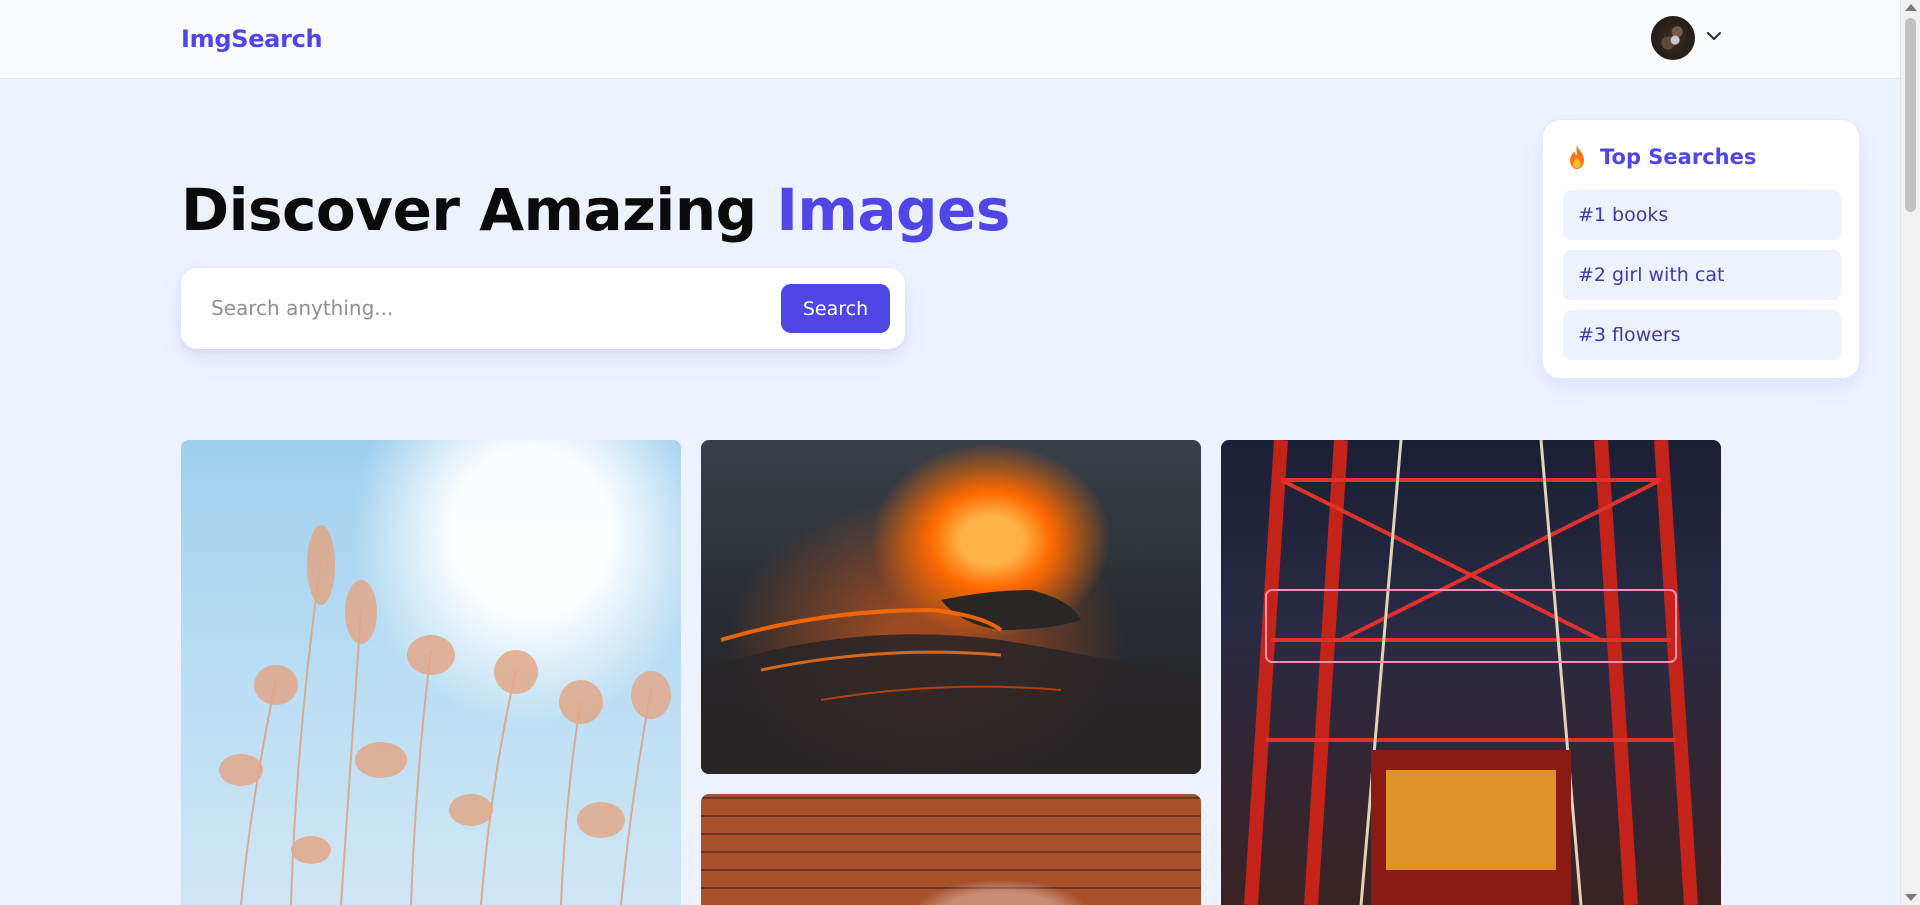 The width and height of the screenshot is (1920, 905). Describe the element at coordinates (479, 210) in the screenshot. I see `title-main: Discover Amazing` at that location.